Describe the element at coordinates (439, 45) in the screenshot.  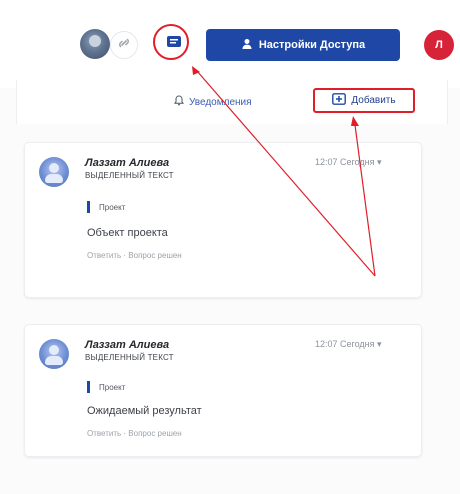
I see `user-menu-avatar: Л` at that location.